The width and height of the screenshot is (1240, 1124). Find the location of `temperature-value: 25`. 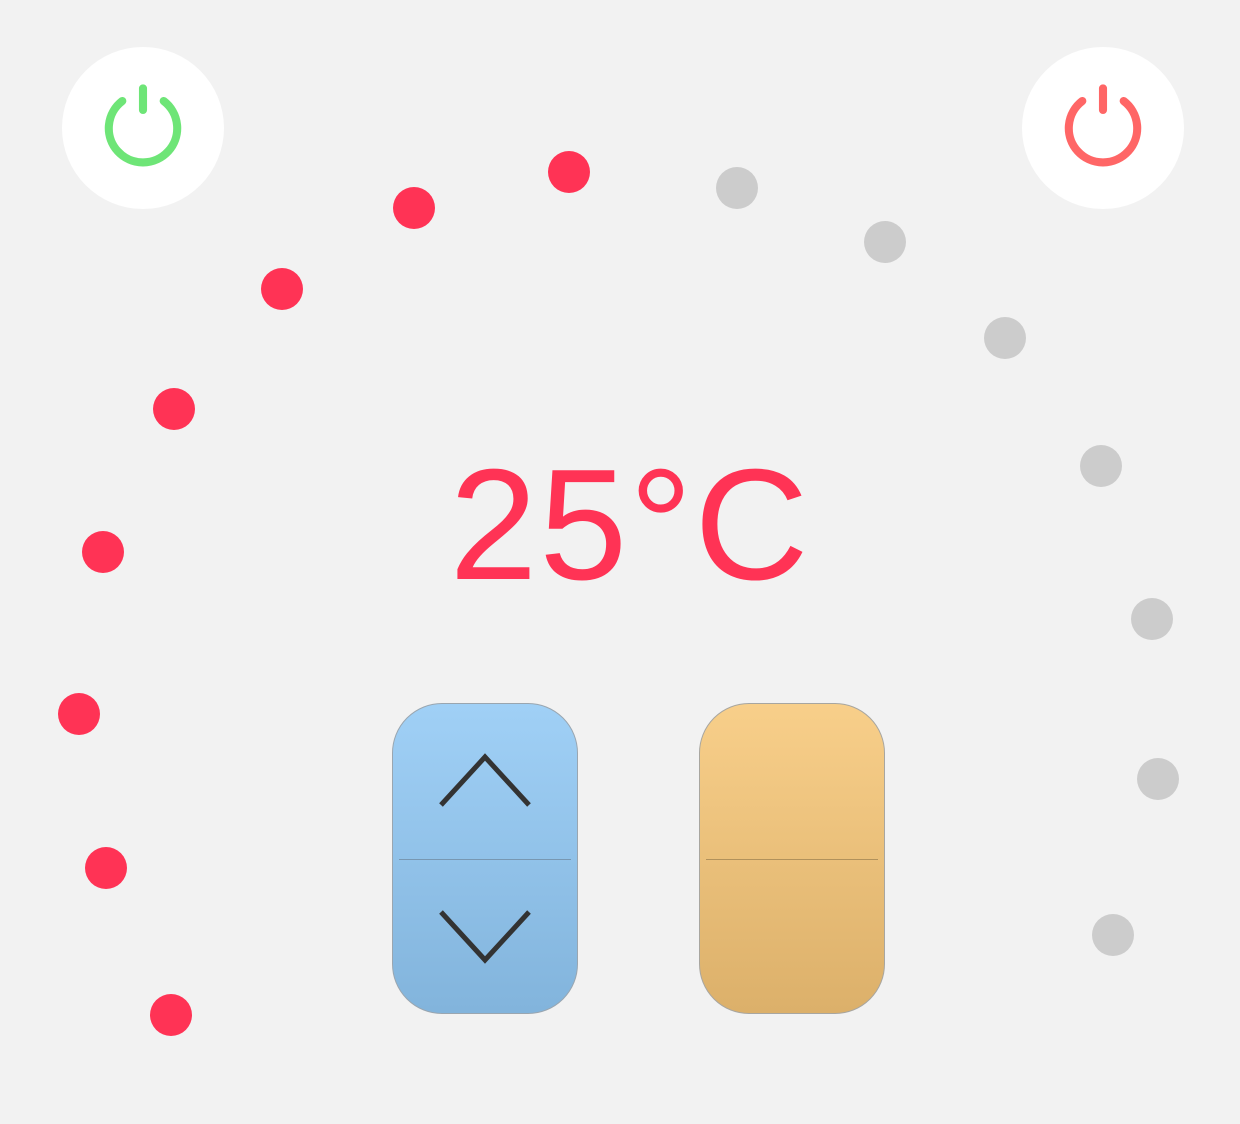

temperature-value: 25 is located at coordinates (539, 525).